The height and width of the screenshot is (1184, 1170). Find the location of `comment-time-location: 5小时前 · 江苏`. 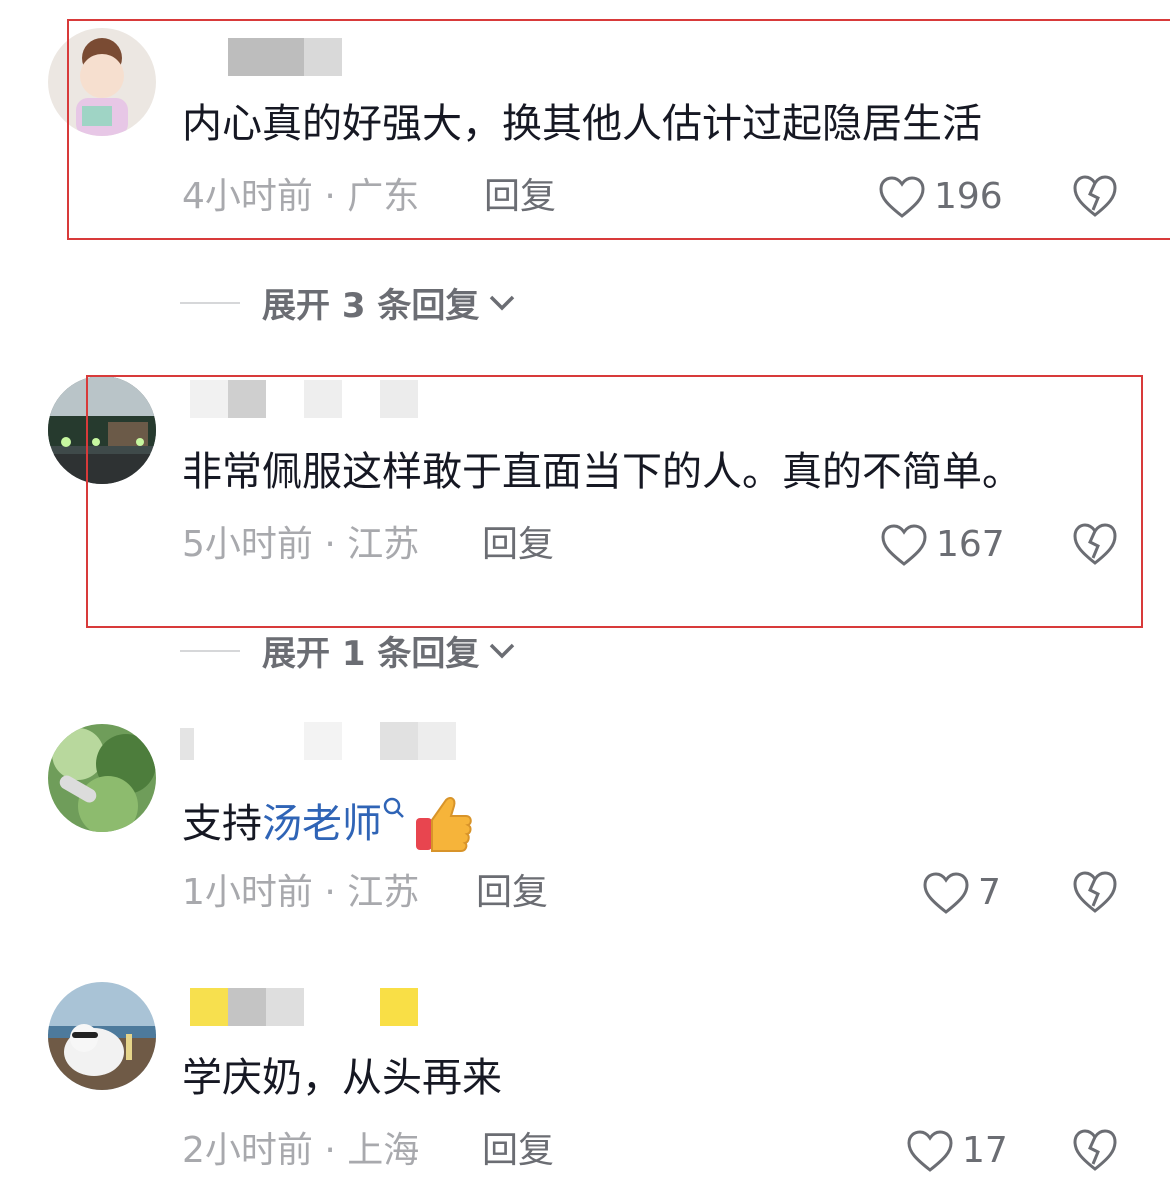

comment-time-location: 5小时前 · 江苏 is located at coordinates (301, 544).